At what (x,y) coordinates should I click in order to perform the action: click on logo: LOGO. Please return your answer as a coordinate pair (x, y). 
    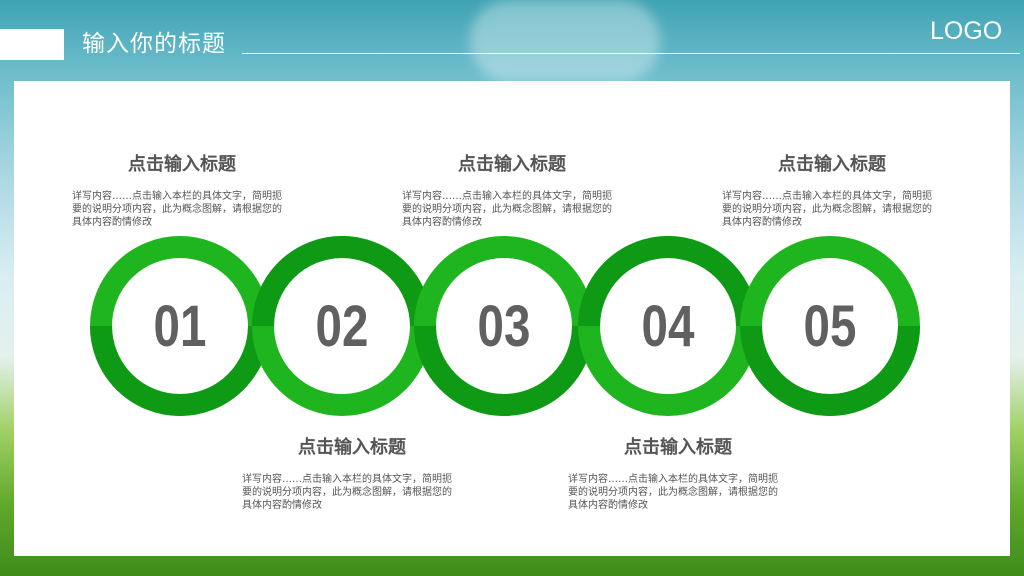
    Looking at the image, I should click on (966, 31).